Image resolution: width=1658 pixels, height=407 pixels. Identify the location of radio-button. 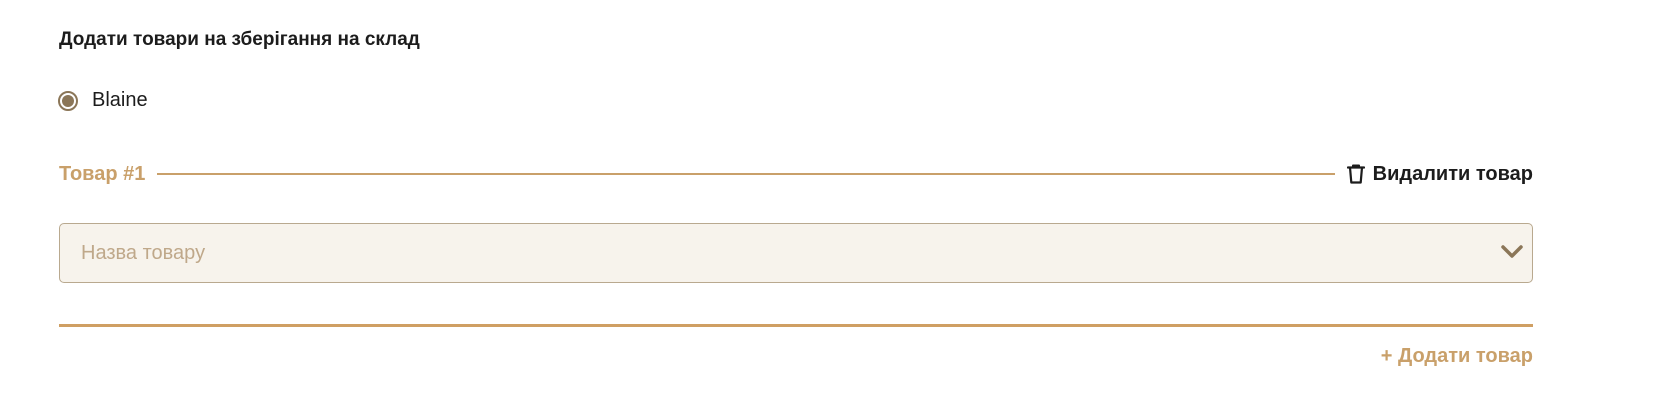
(68, 100).